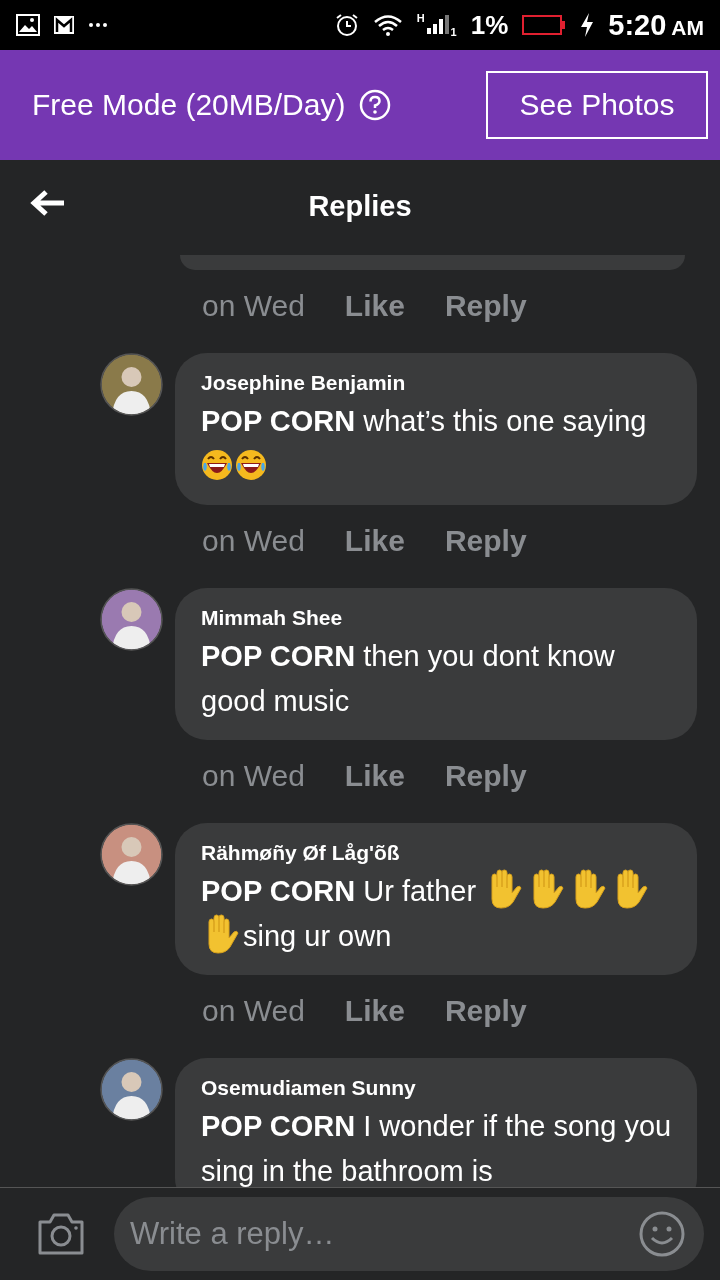  I want to click on help-icon, so click(375, 105).